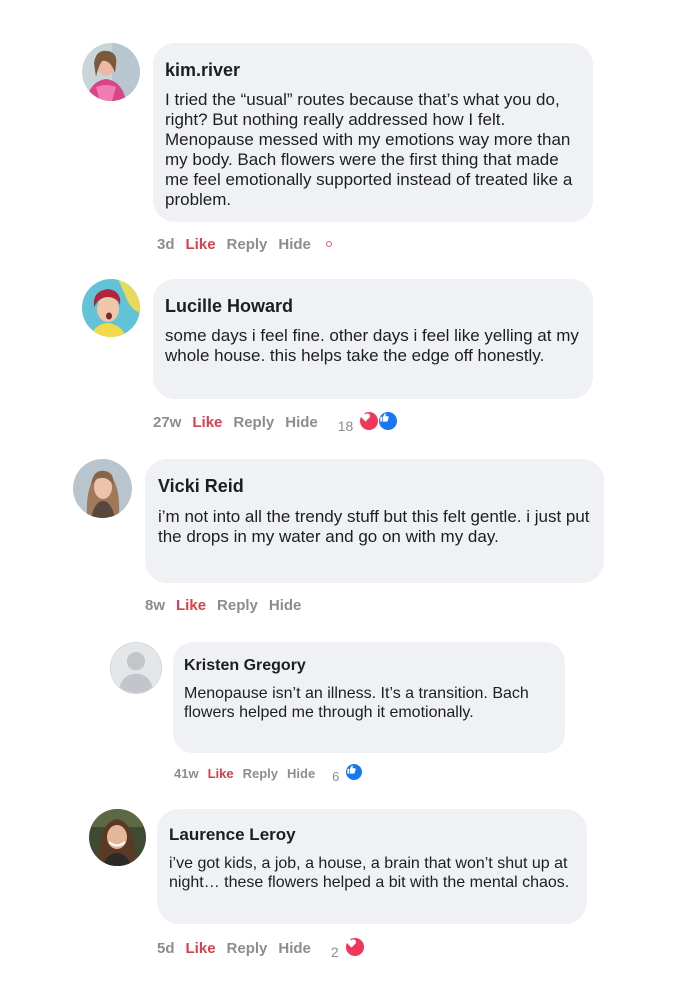 The width and height of the screenshot is (677, 1001). I want to click on comment-author: kim.river, so click(373, 70).